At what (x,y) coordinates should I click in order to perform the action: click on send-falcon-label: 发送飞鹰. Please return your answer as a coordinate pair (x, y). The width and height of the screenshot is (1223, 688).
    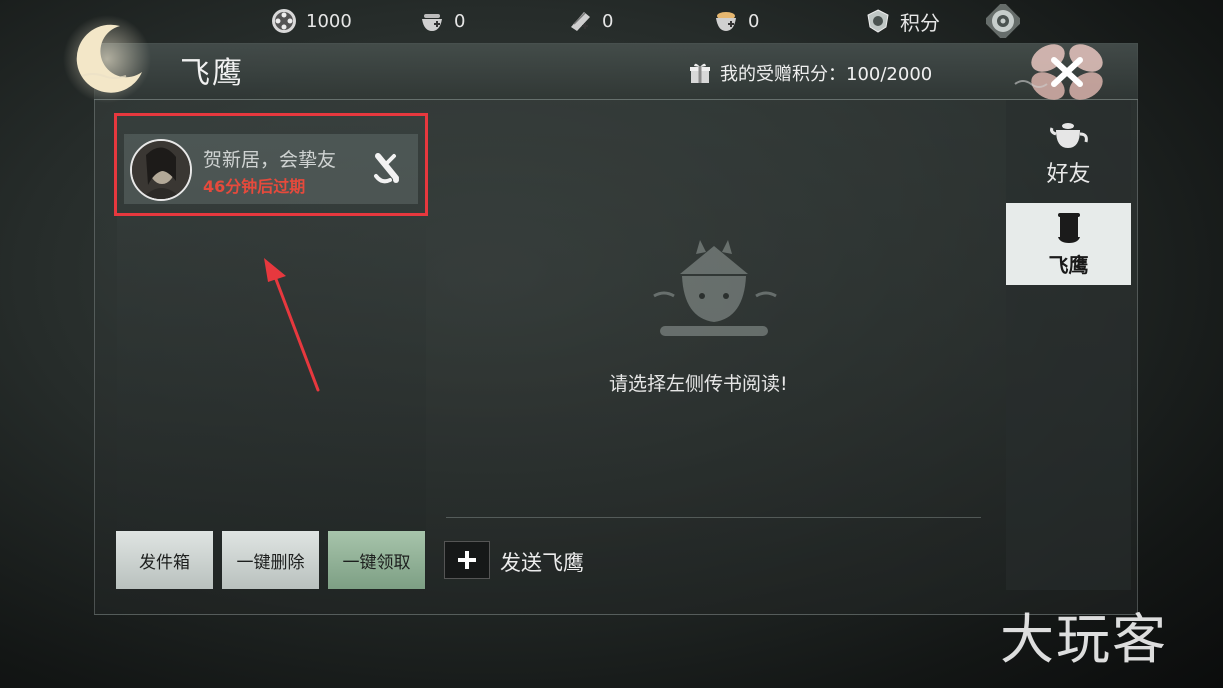
    Looking at the image, I should click on (542, 562).